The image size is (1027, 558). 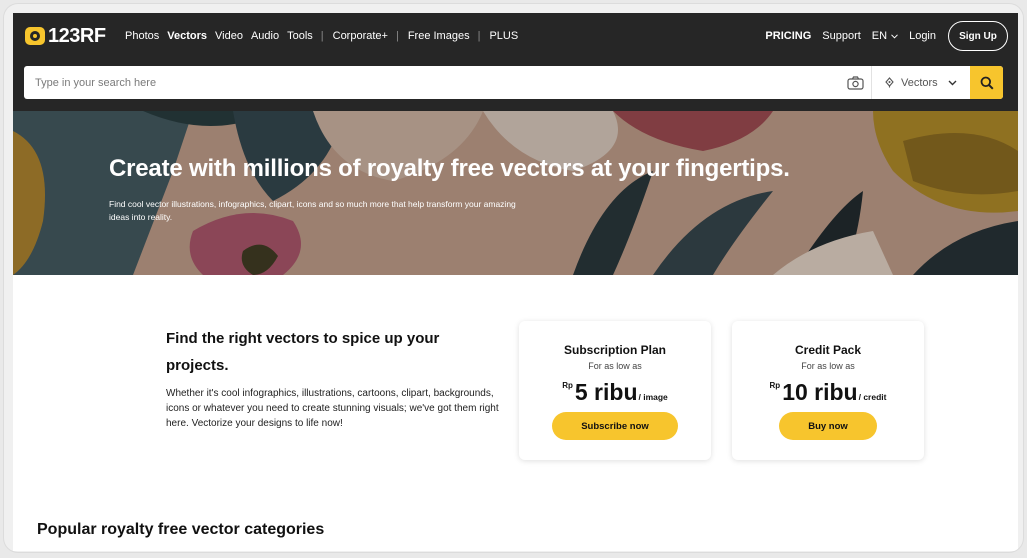 I want to click on search-button, so click(x=986, y=82).